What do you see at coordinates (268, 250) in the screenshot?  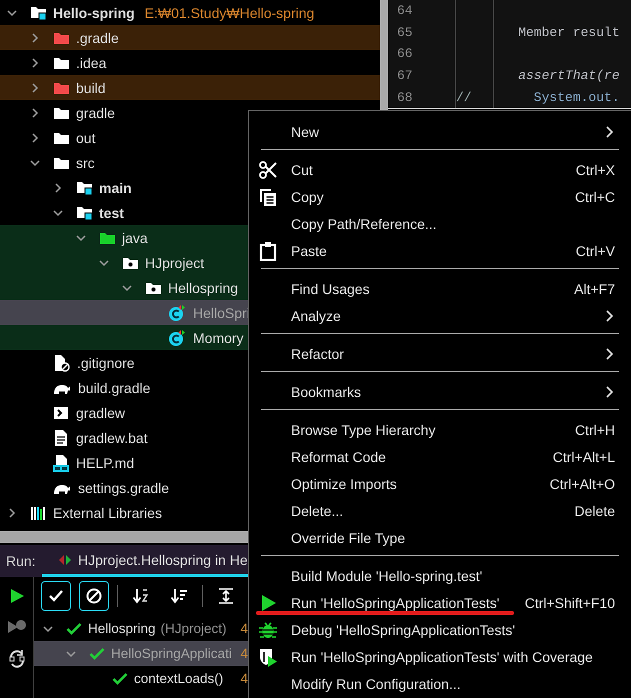 I see `clipboard-icon` at bounding box center [268, 250].